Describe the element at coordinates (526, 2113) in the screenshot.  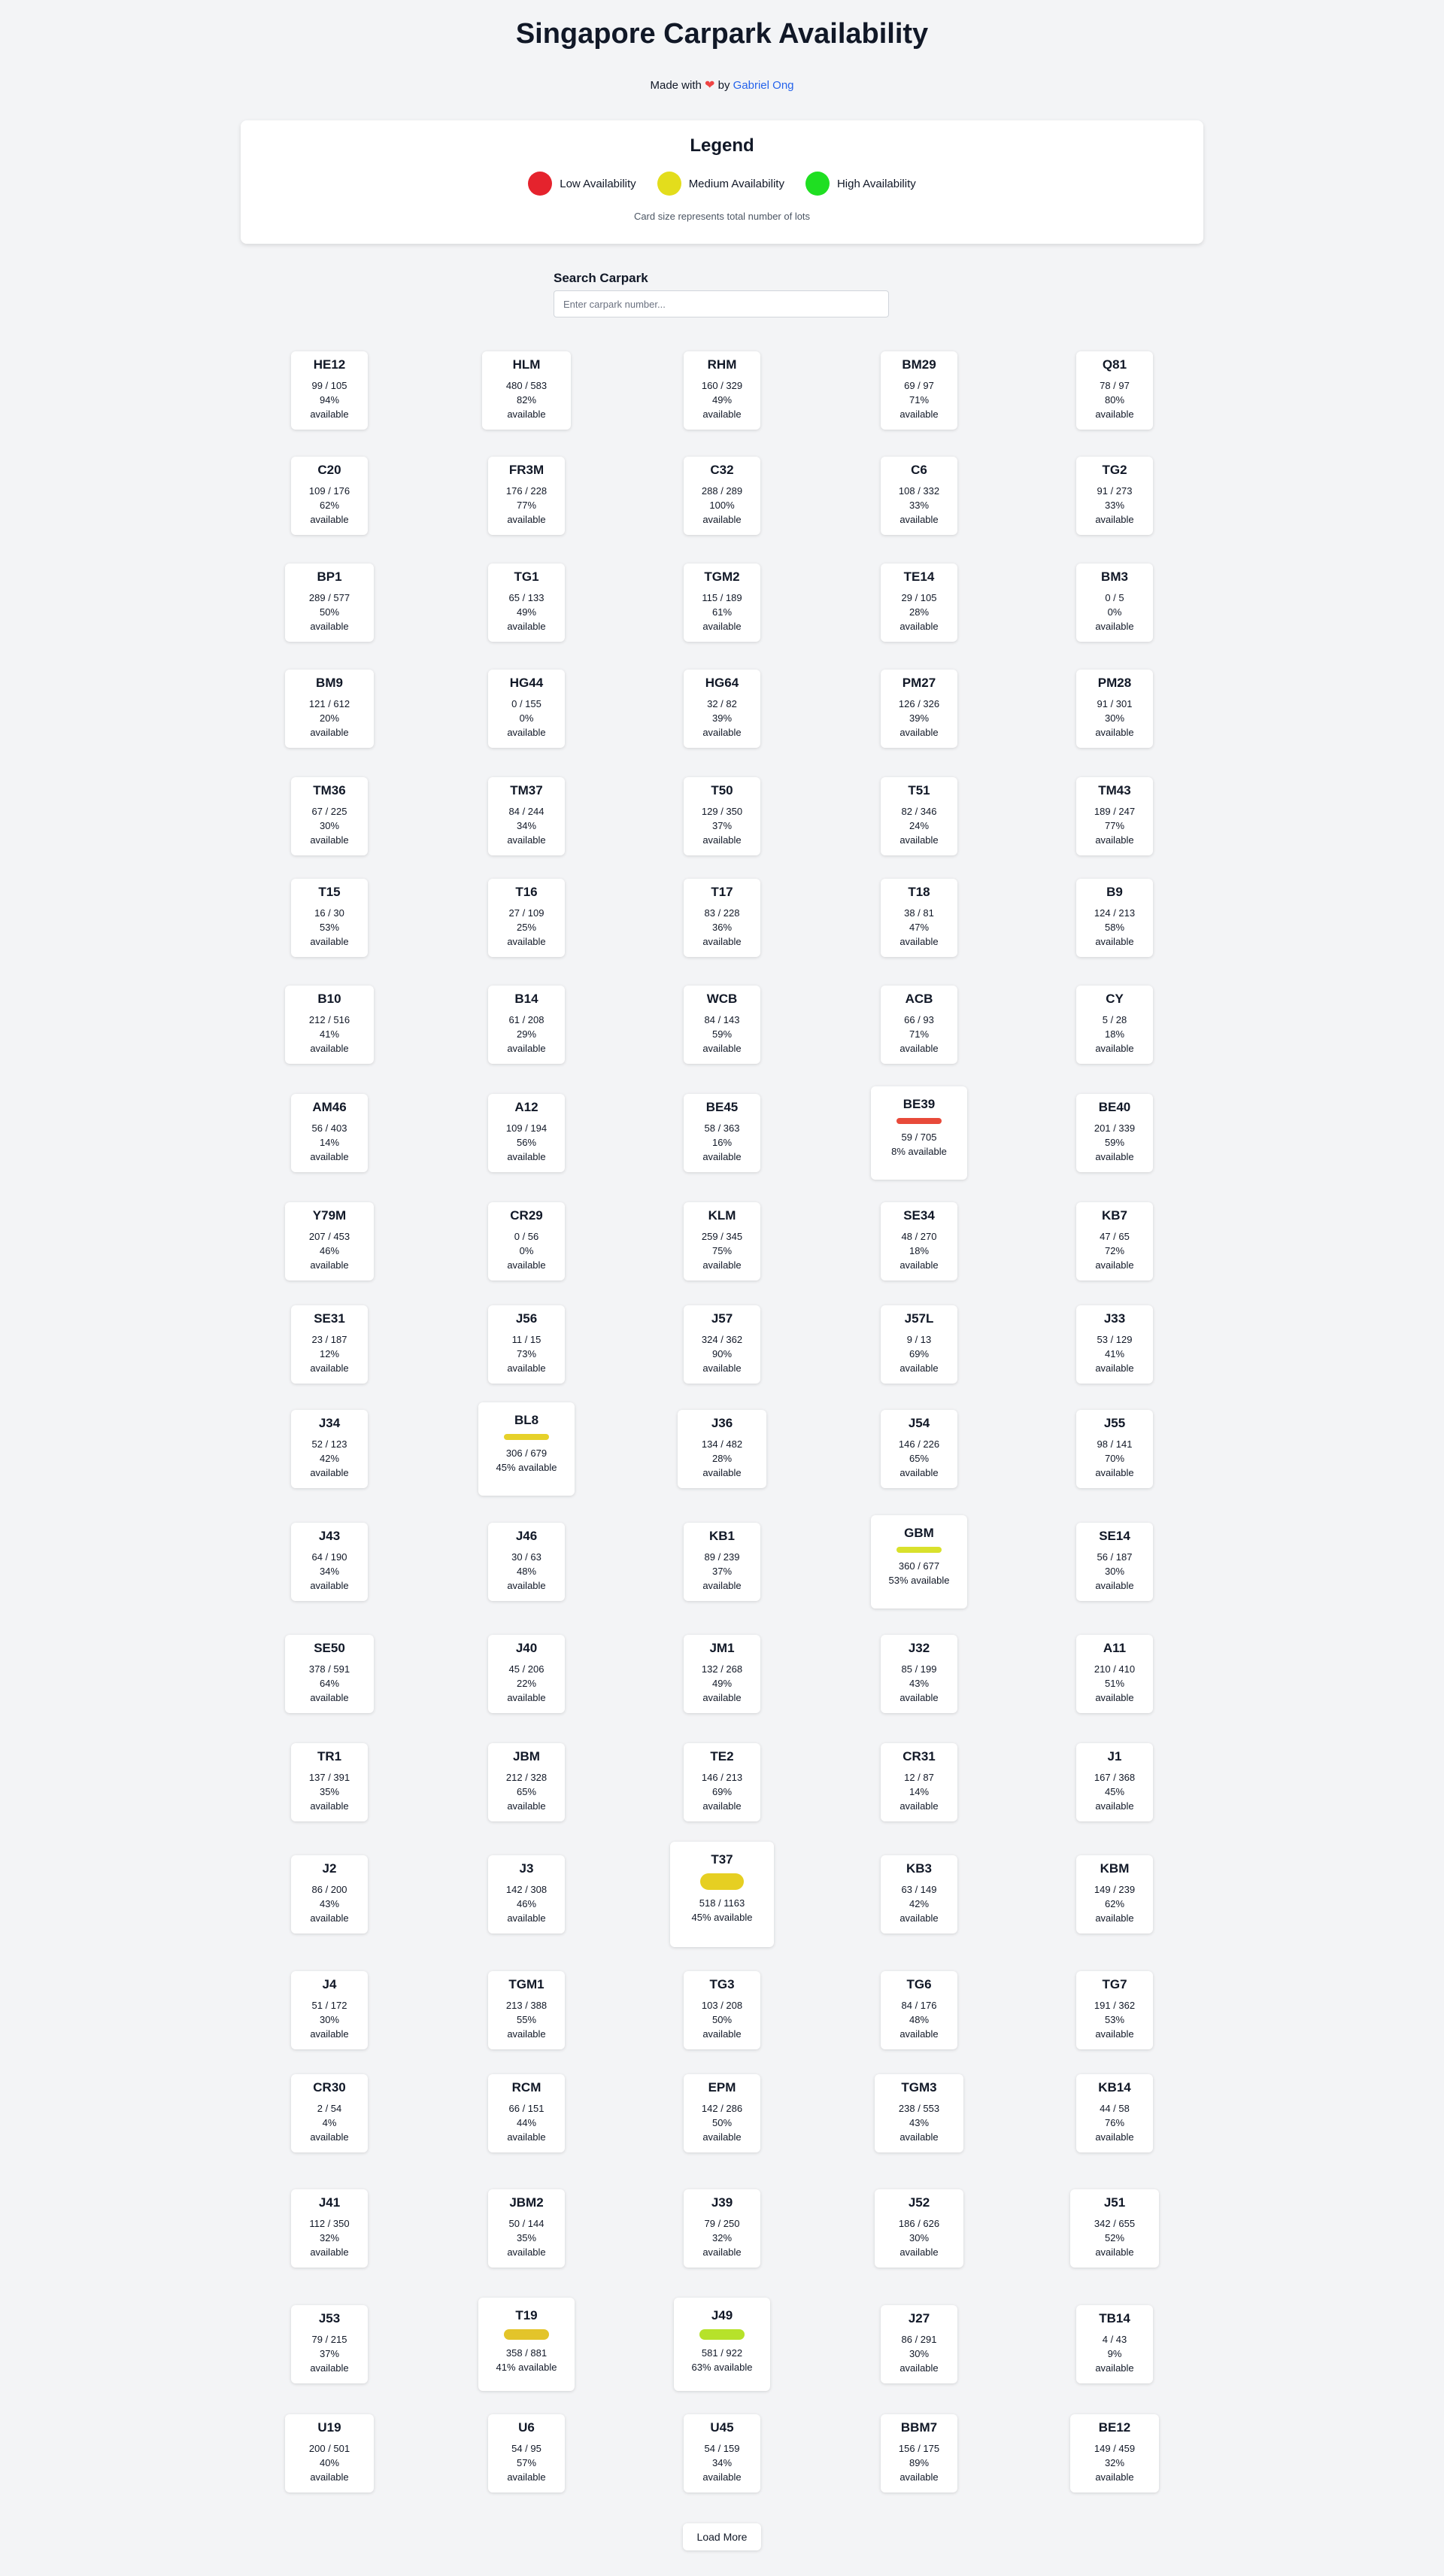
I see `carpark-card: RCM 66 / 151 44% available` at that location.